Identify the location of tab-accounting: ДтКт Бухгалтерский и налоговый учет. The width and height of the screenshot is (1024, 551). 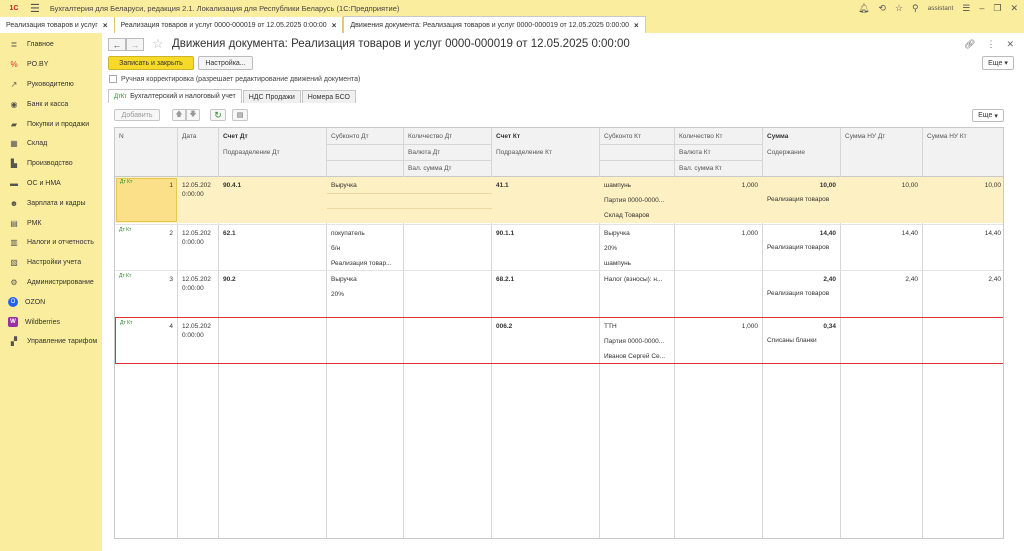
(175, 96).